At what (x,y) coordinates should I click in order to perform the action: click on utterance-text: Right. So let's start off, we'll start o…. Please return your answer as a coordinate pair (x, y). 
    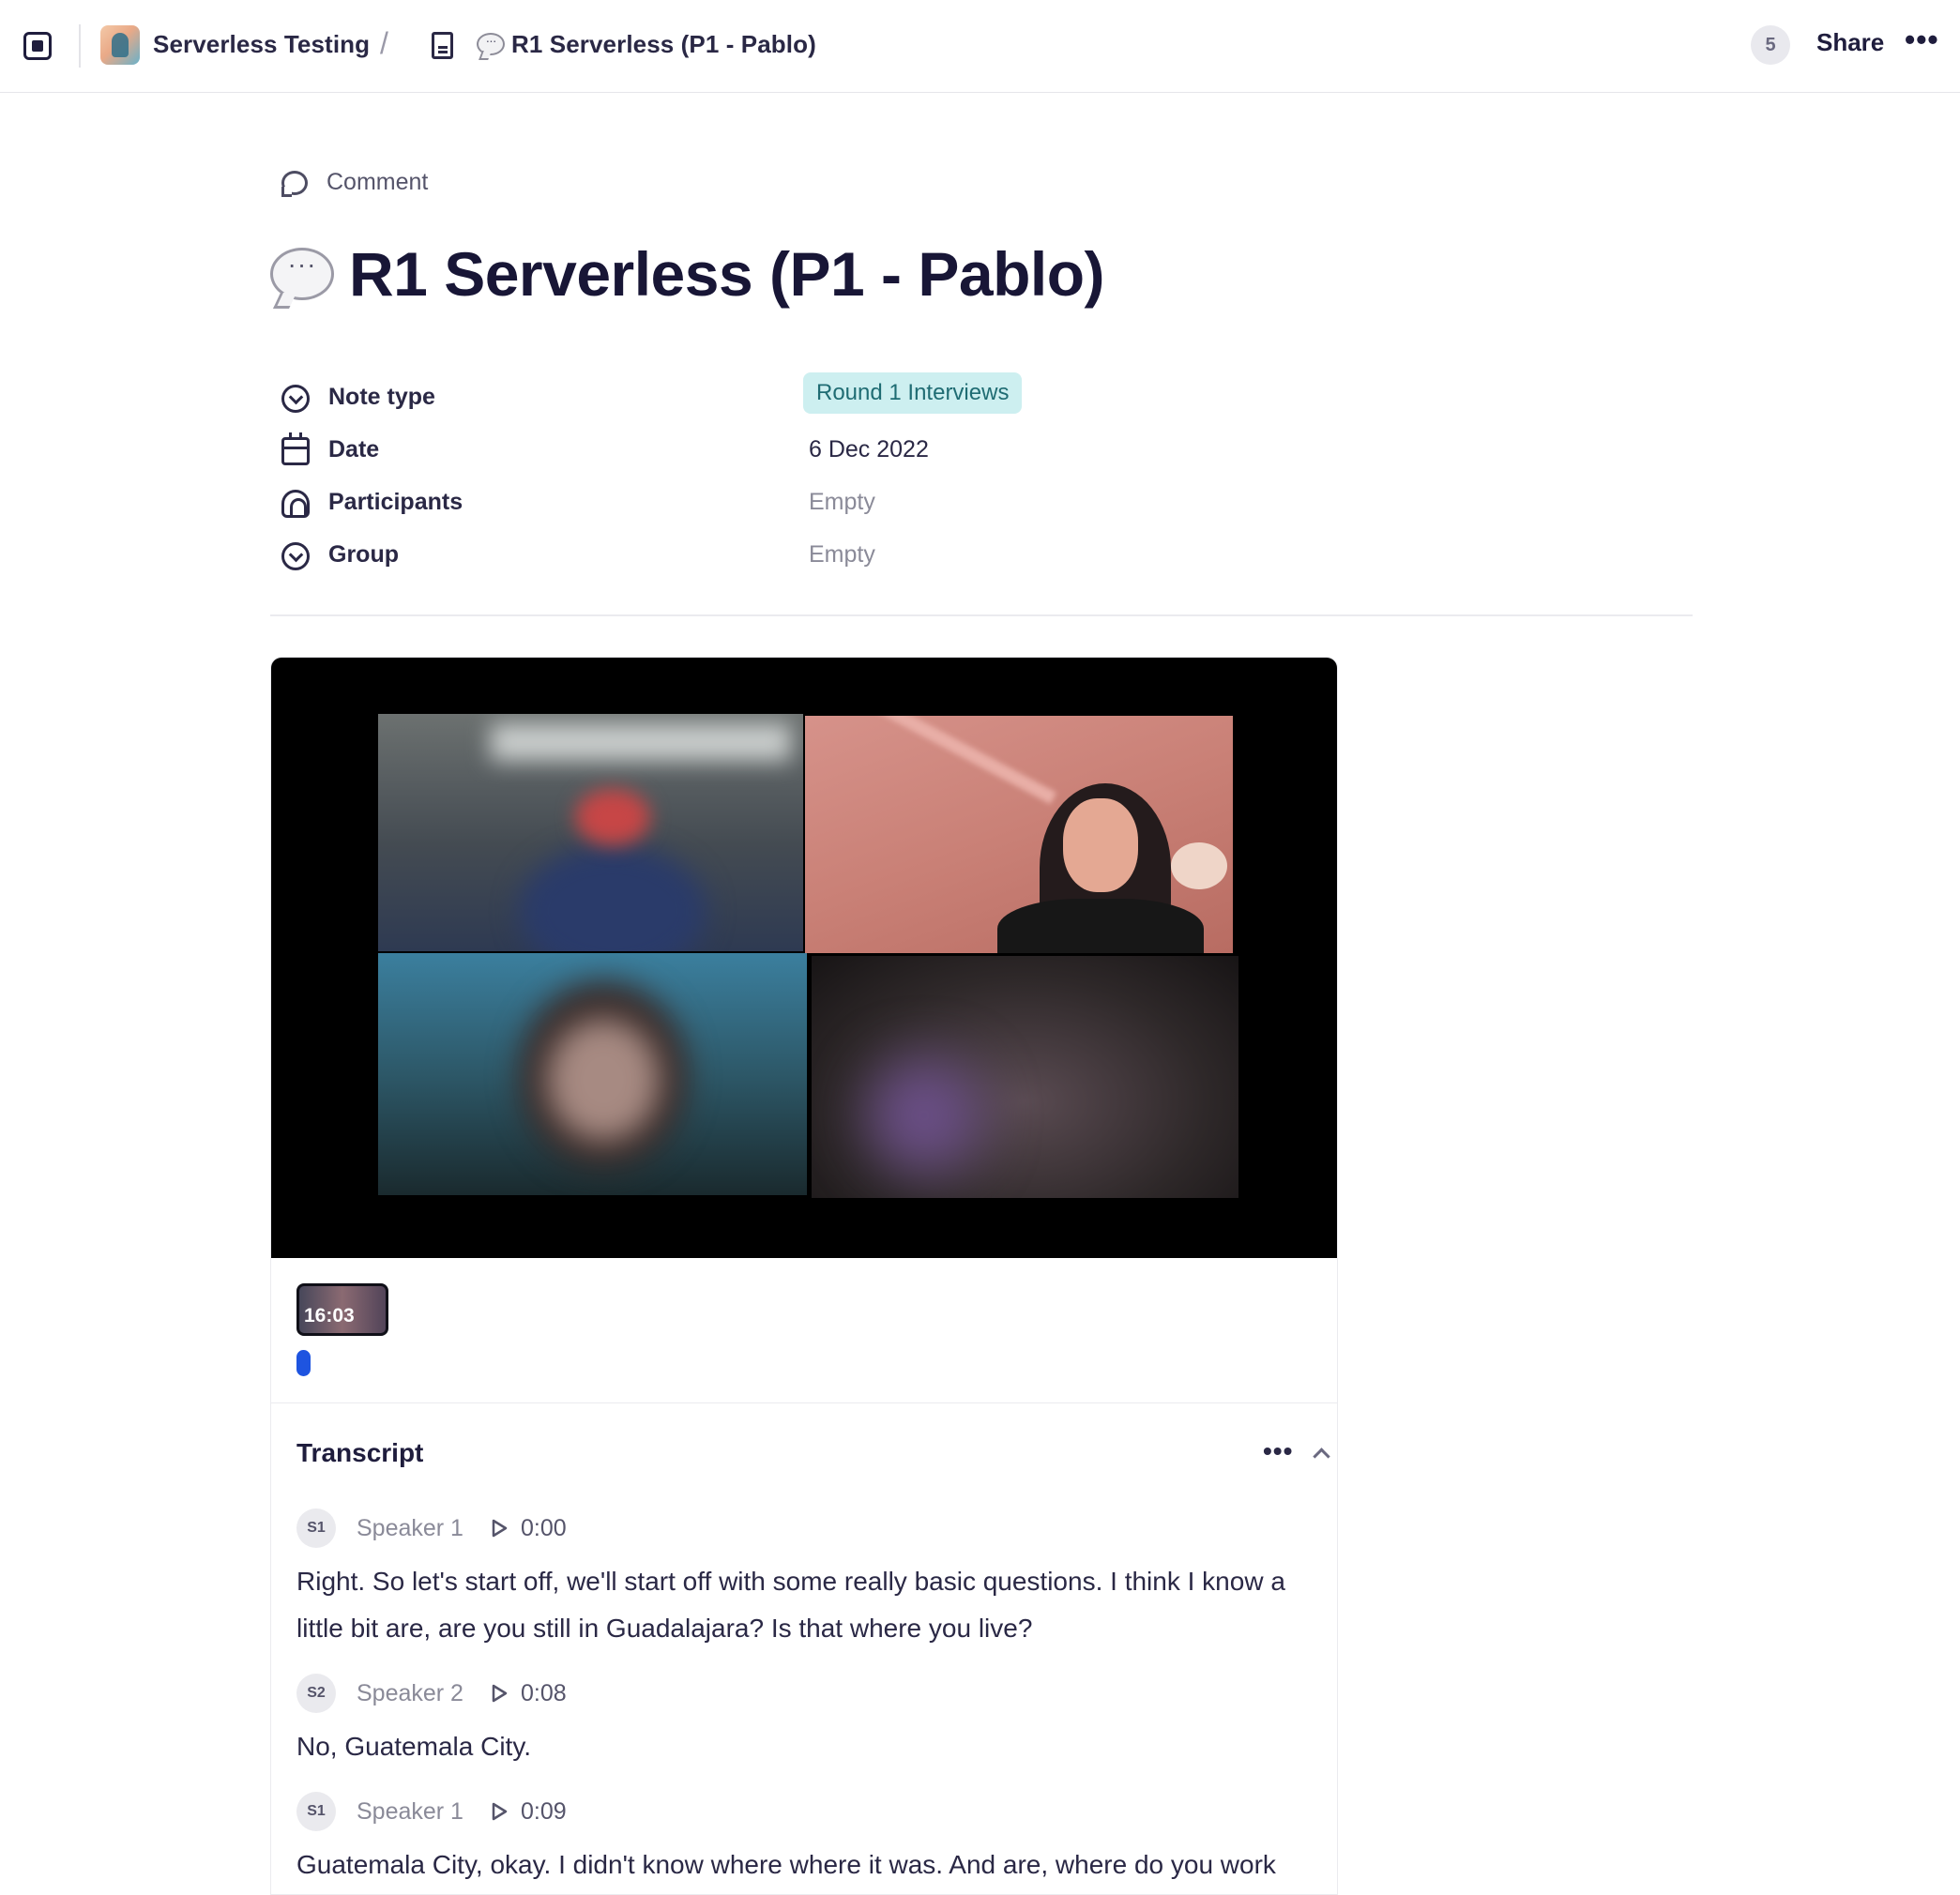
    Looking at the image, I should click on (790, 1605).